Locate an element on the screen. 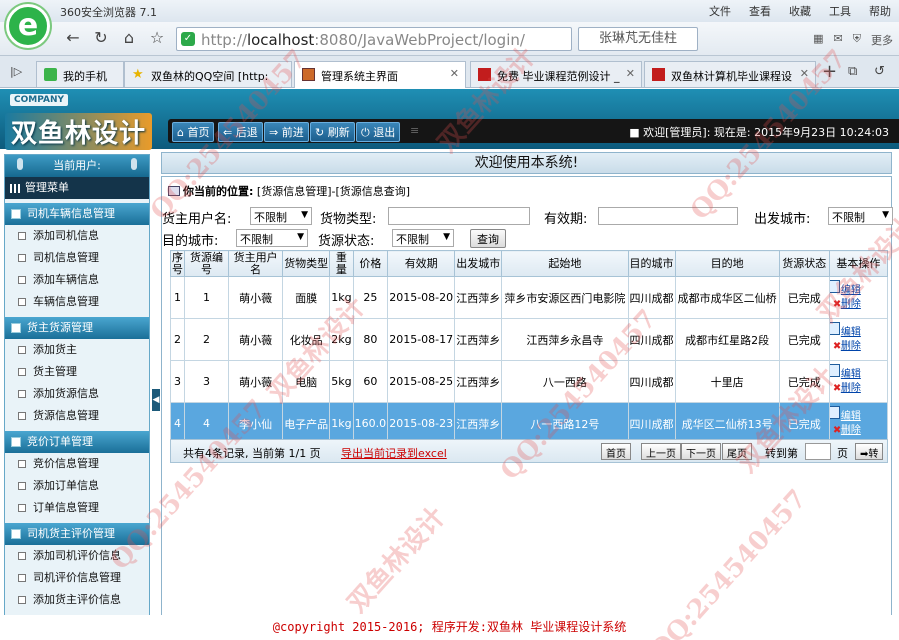 This screenshot has width=899, height=640. shield-tool-icon: ⛨ is located at coordinates (857, 40).